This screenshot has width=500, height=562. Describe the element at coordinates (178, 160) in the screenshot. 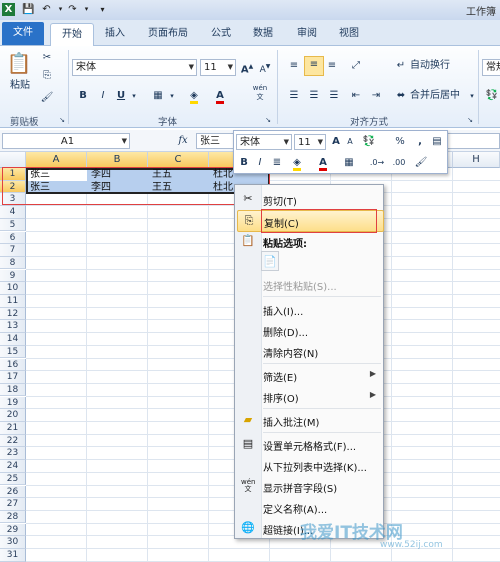

I see `column-header: C` at that location.